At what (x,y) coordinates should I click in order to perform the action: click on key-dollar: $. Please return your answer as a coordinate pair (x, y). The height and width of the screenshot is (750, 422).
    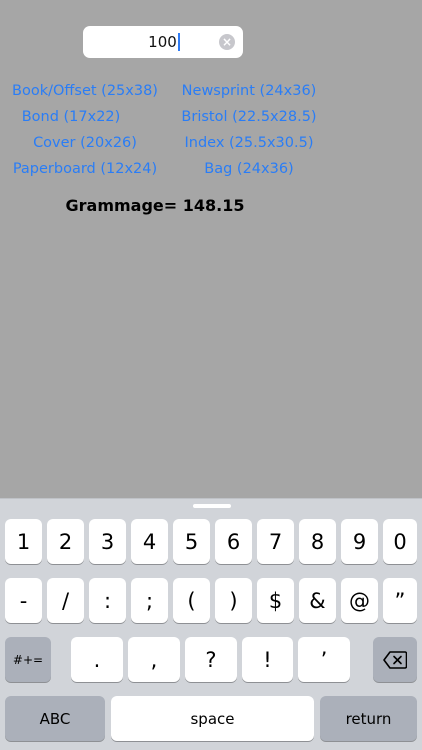
    Looking at the image, I should click on (275, 600).